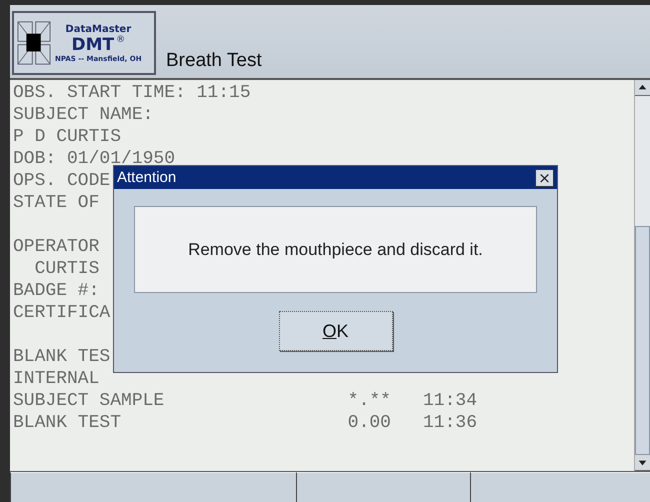 The width and height of the screenshot is (650, 502). Describe the element at coordinates (98, 29) in the screenshot. I see `brand-name: DataMaster` at that location.